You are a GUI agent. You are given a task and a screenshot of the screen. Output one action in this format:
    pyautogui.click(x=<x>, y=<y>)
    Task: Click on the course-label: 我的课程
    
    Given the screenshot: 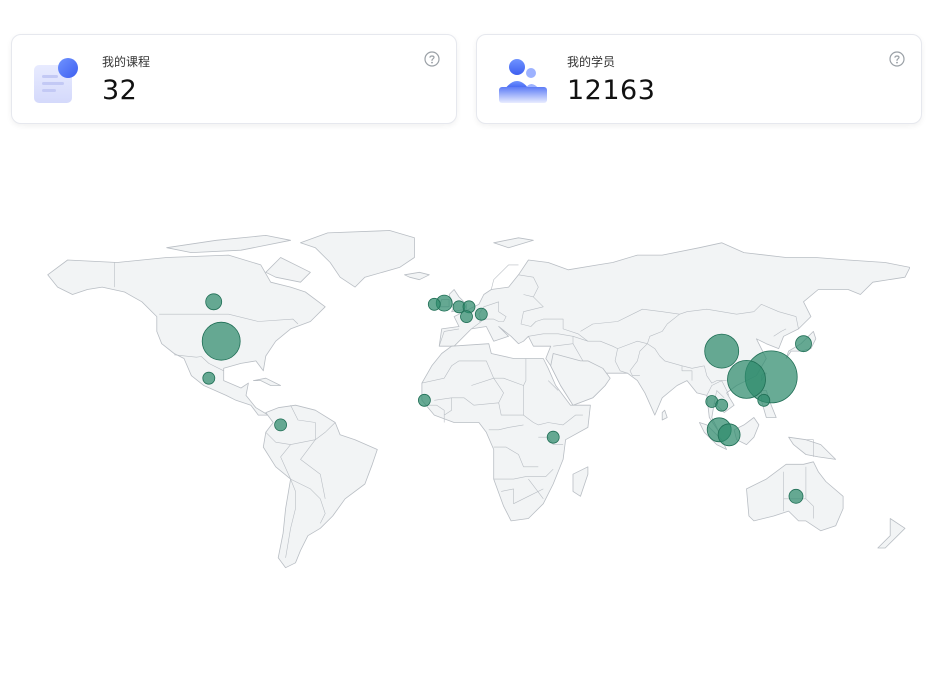 What is the action you would take?
    pyautogui.click(x=126, y=62)
    